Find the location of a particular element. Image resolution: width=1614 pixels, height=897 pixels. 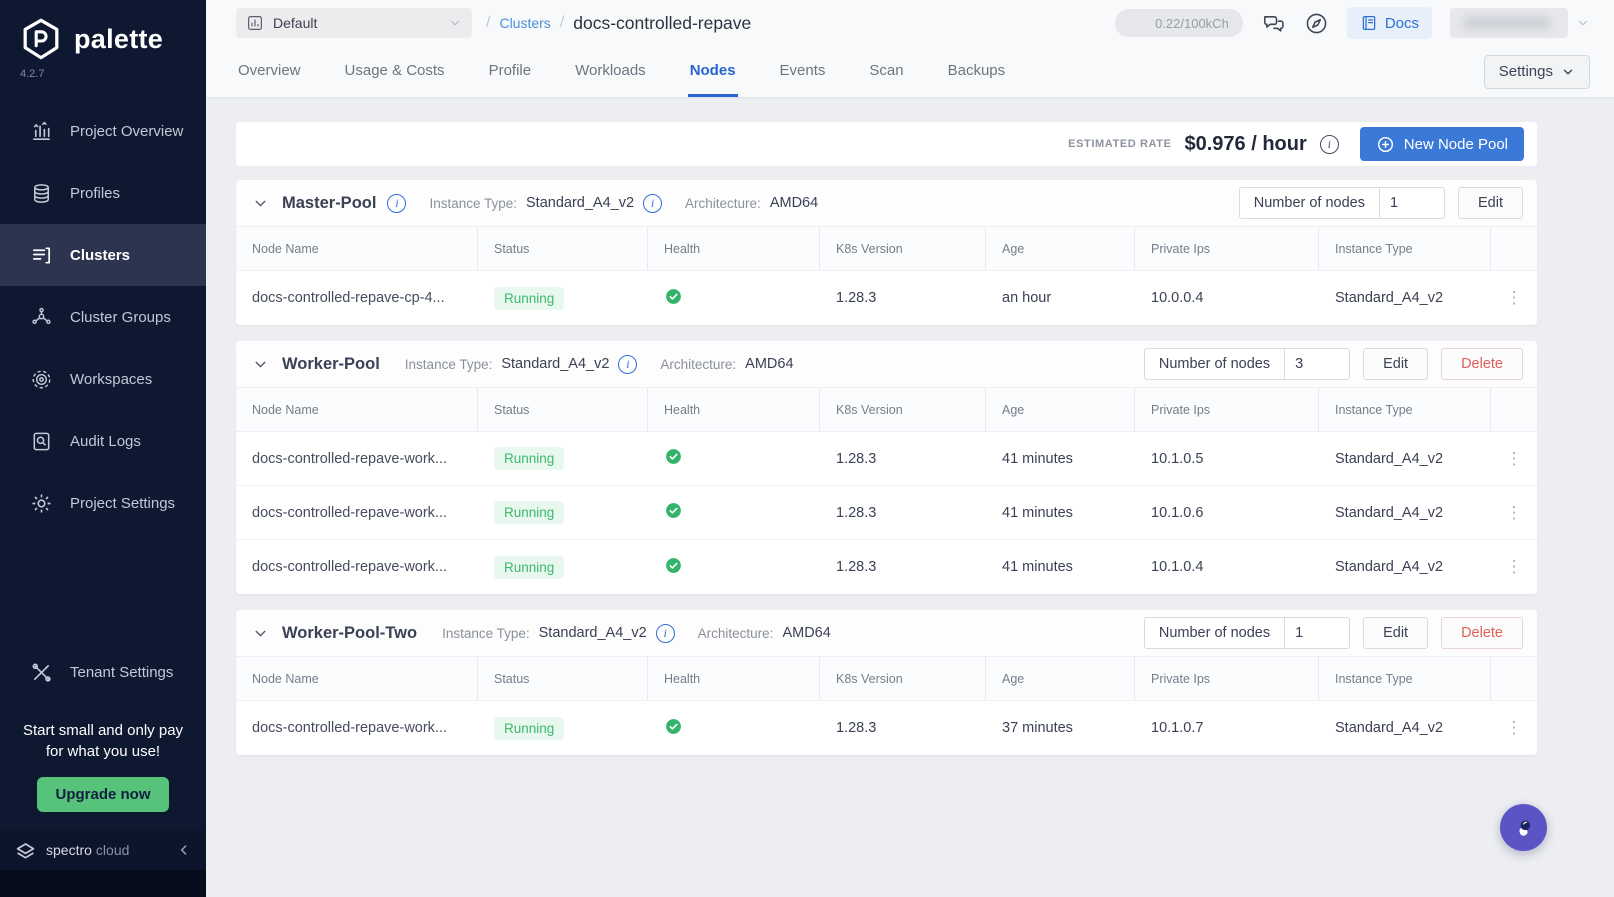

sidebar-item-clusters: Clusters is located at coordinates (103, 255).